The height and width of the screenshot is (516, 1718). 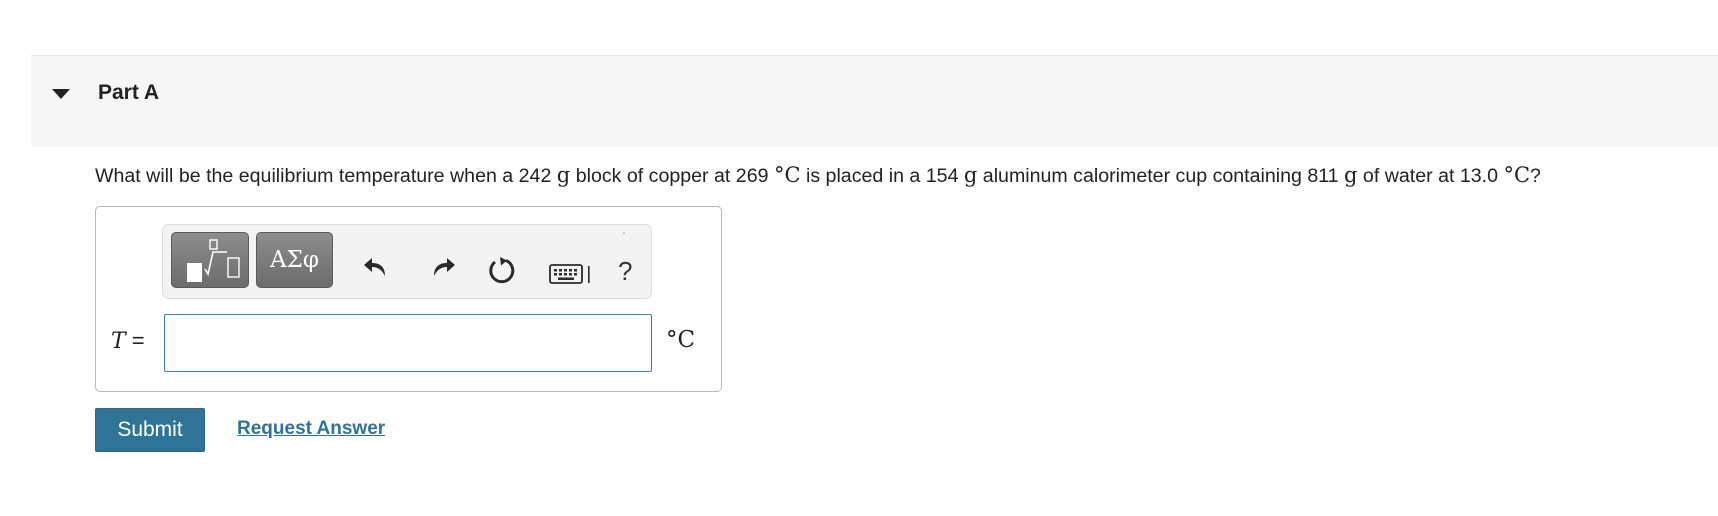 What do you see at coordinates (1161, 176) in the screenshot?
I see `question-segment: aluminum calorimeter cup containing 811` at bounding box center [1161, 176].